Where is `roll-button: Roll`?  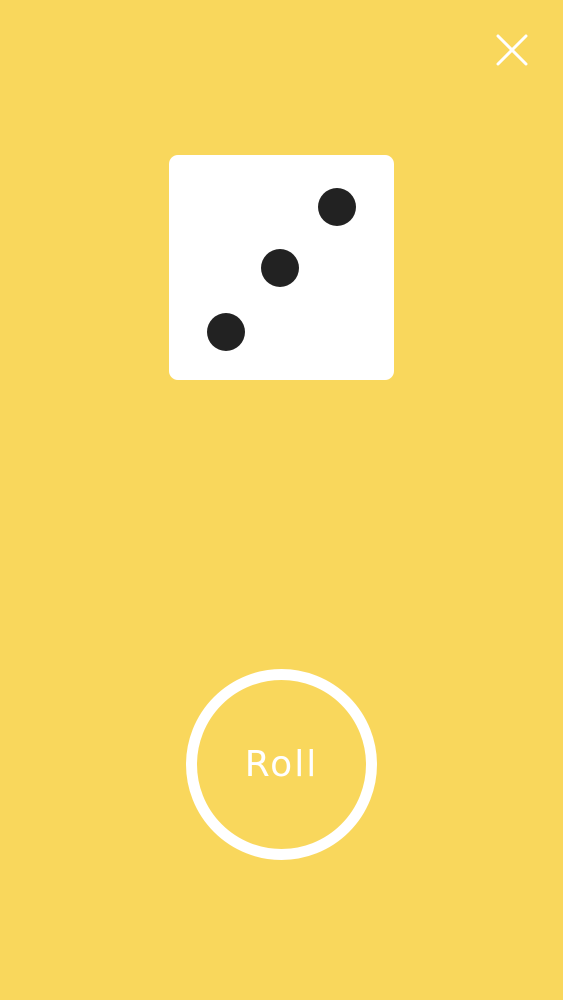
roll-button: Roll is located at coordinates (281, 764).